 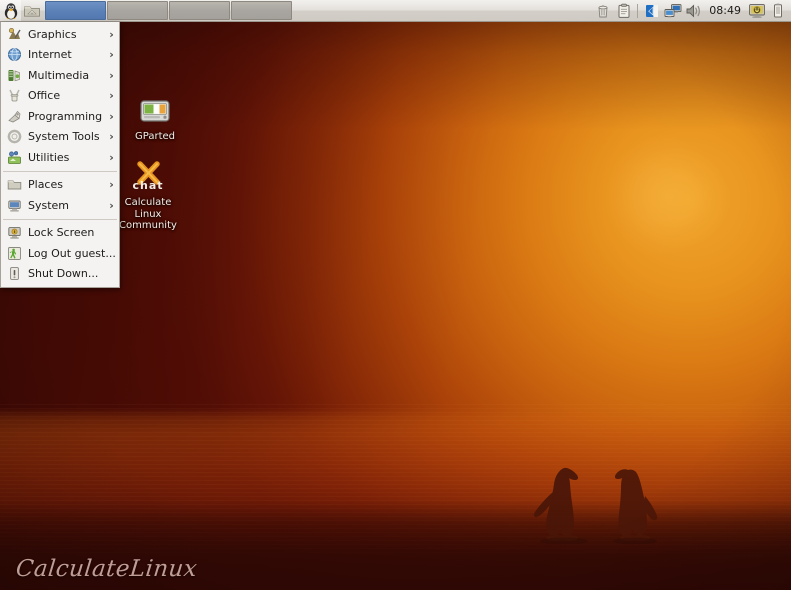 I want to click on menu-item-programming: Programming ›, so click(x=60, y=116).